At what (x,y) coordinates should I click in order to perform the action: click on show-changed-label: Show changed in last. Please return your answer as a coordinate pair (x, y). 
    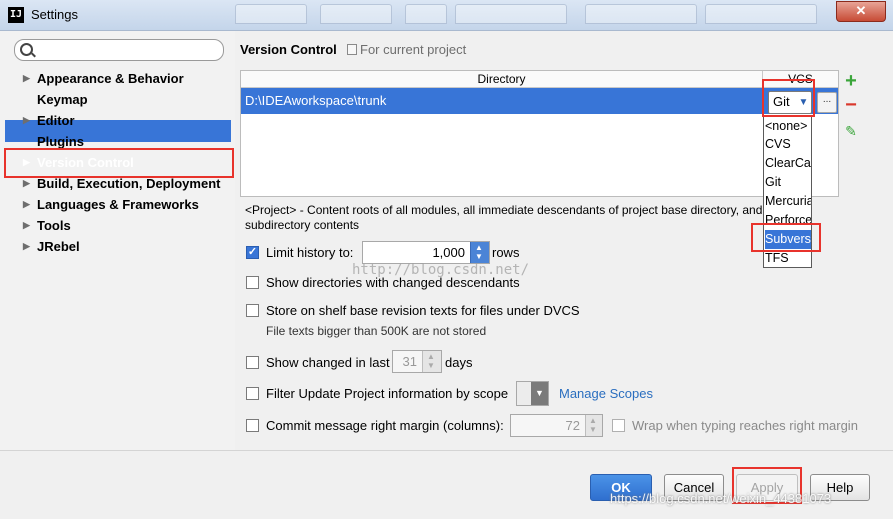
    Looking at the image, I should click on (328, 362).